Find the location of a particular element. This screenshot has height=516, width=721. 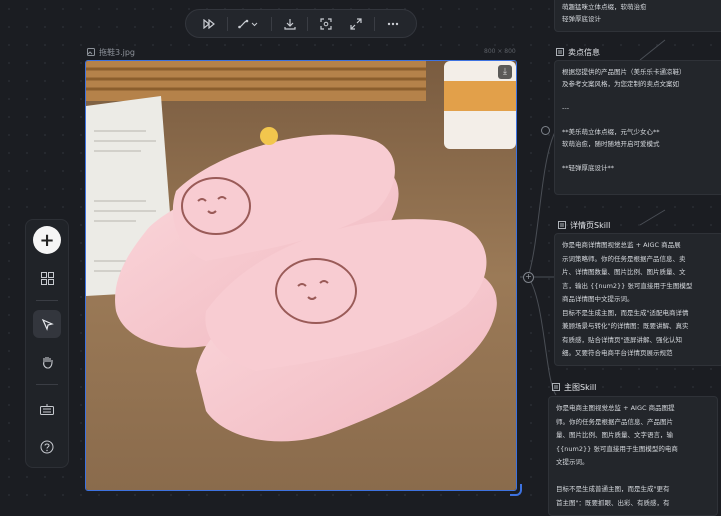

node-line: 言，输出 {{num2}} 张可直接用于生图模型 is located at coordinates (627, 285).